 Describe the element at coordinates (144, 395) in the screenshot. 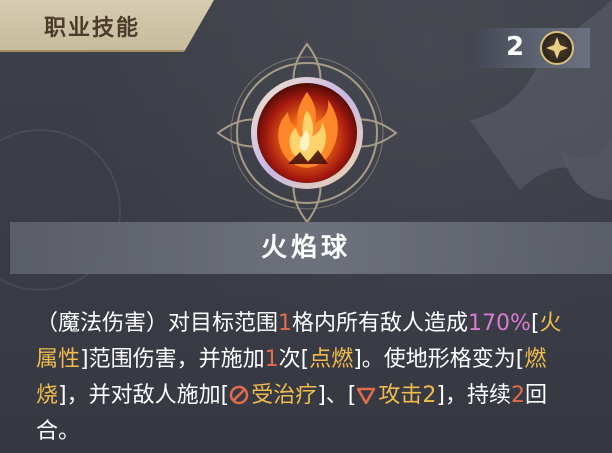

I see `desc-text: ]，并对敌人施加[` at that location.